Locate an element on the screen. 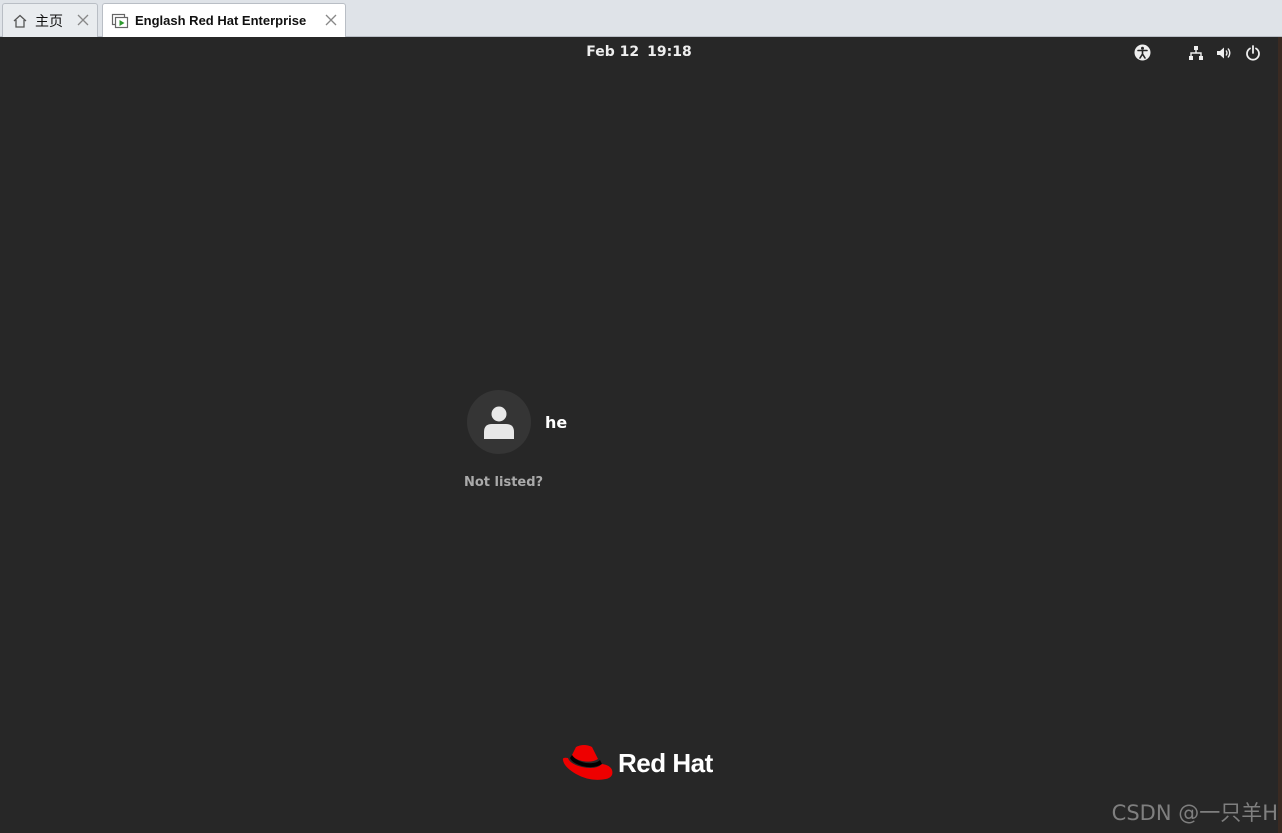 The height and width of the screenshot is (833, 1282). accessibility-icon is located at coordinates (1142, 52).